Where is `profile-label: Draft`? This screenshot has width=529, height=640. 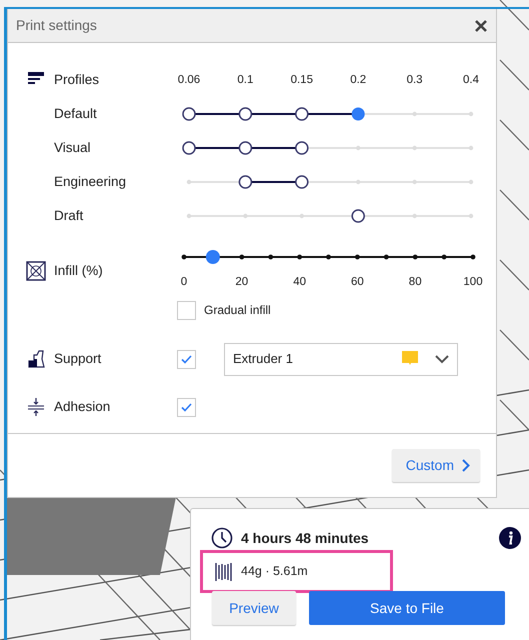
profile-label: Draft is located at coordinates (69, 215).